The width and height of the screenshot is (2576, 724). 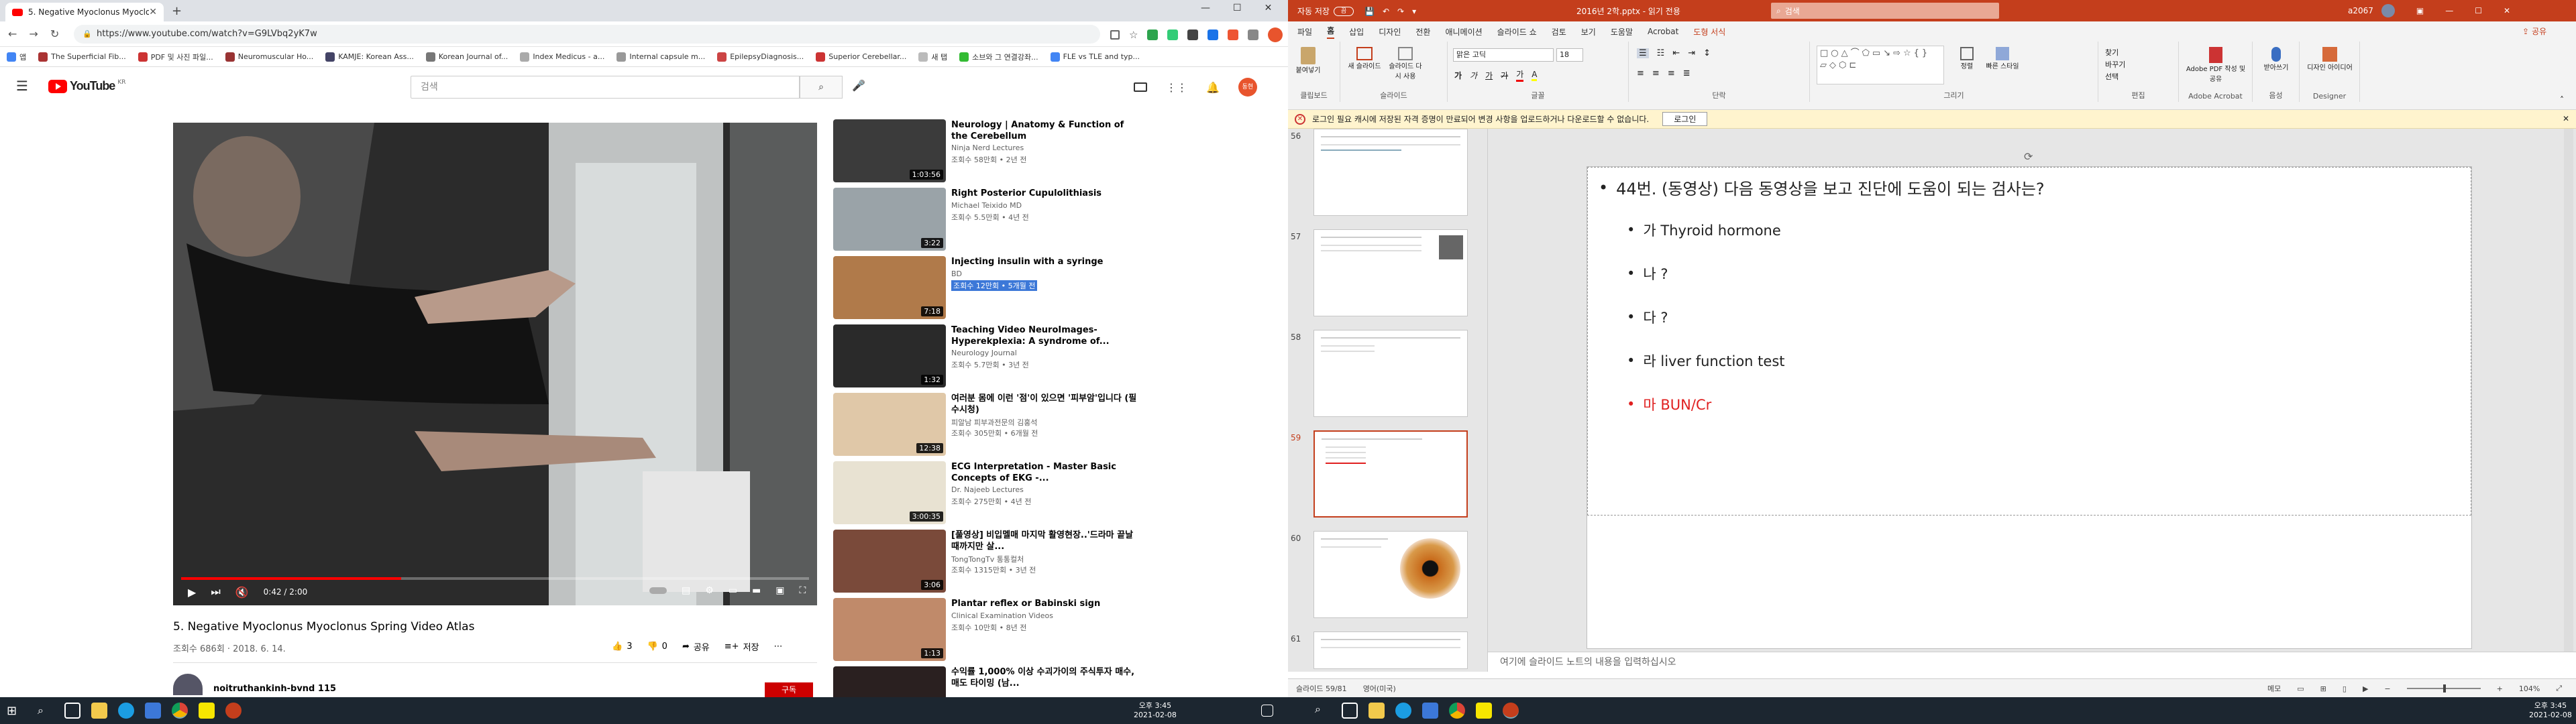 I want to click on zoom-out-icon: −, so click(x=2387, y=688).